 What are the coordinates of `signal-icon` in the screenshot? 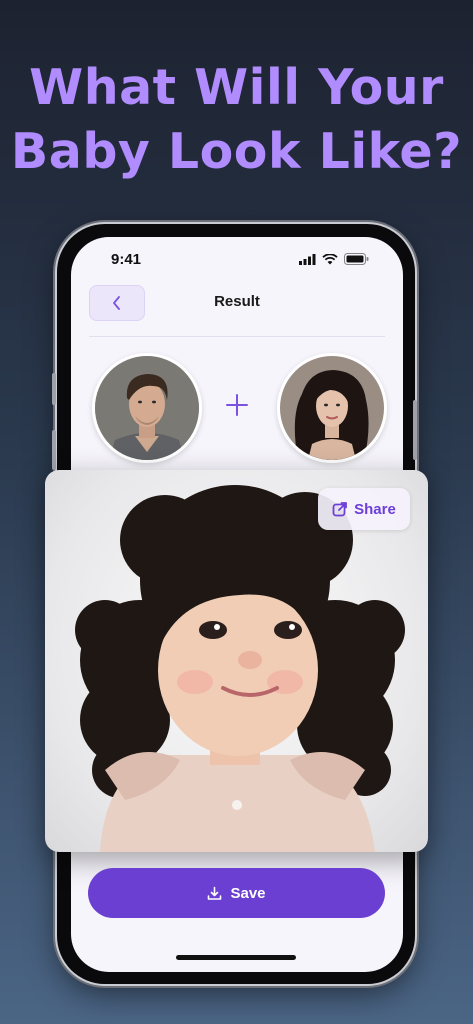 It's located at (307, 259).